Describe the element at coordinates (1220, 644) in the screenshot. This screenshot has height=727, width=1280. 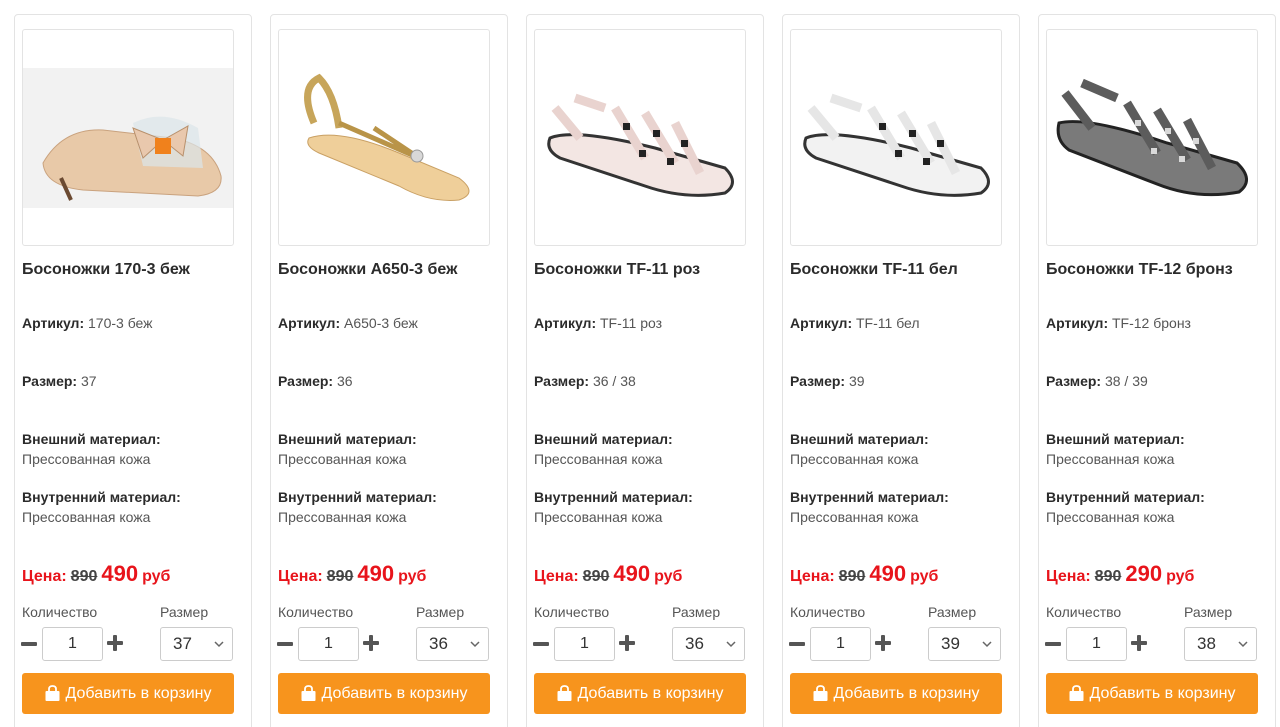
I see `size-select: 38` at that location.